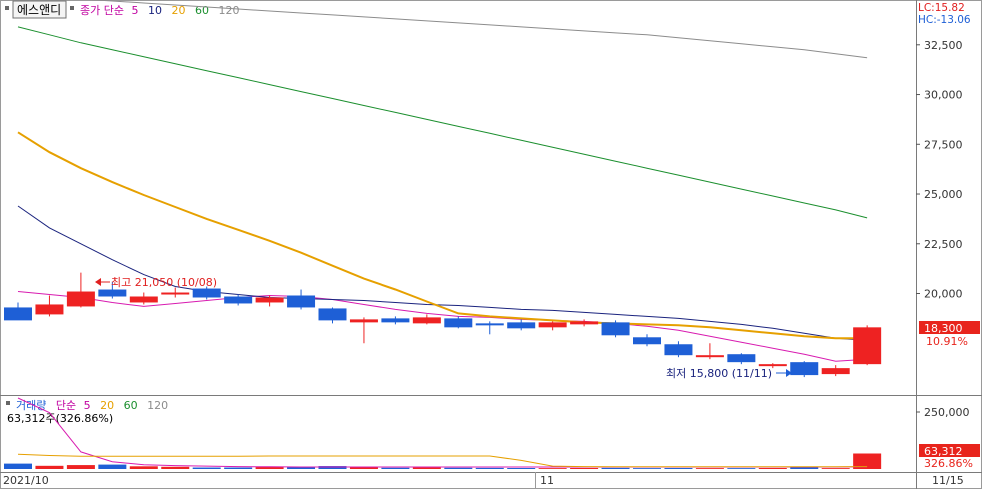 The width and height of the screenshot is (982, 489). Describe the element at coordinates (943, 294) in the screenshot. I see `price-tick-label: 20,000` at that location.